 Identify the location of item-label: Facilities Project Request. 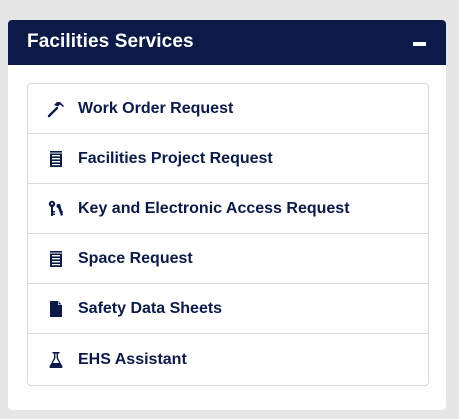
(175, 158).